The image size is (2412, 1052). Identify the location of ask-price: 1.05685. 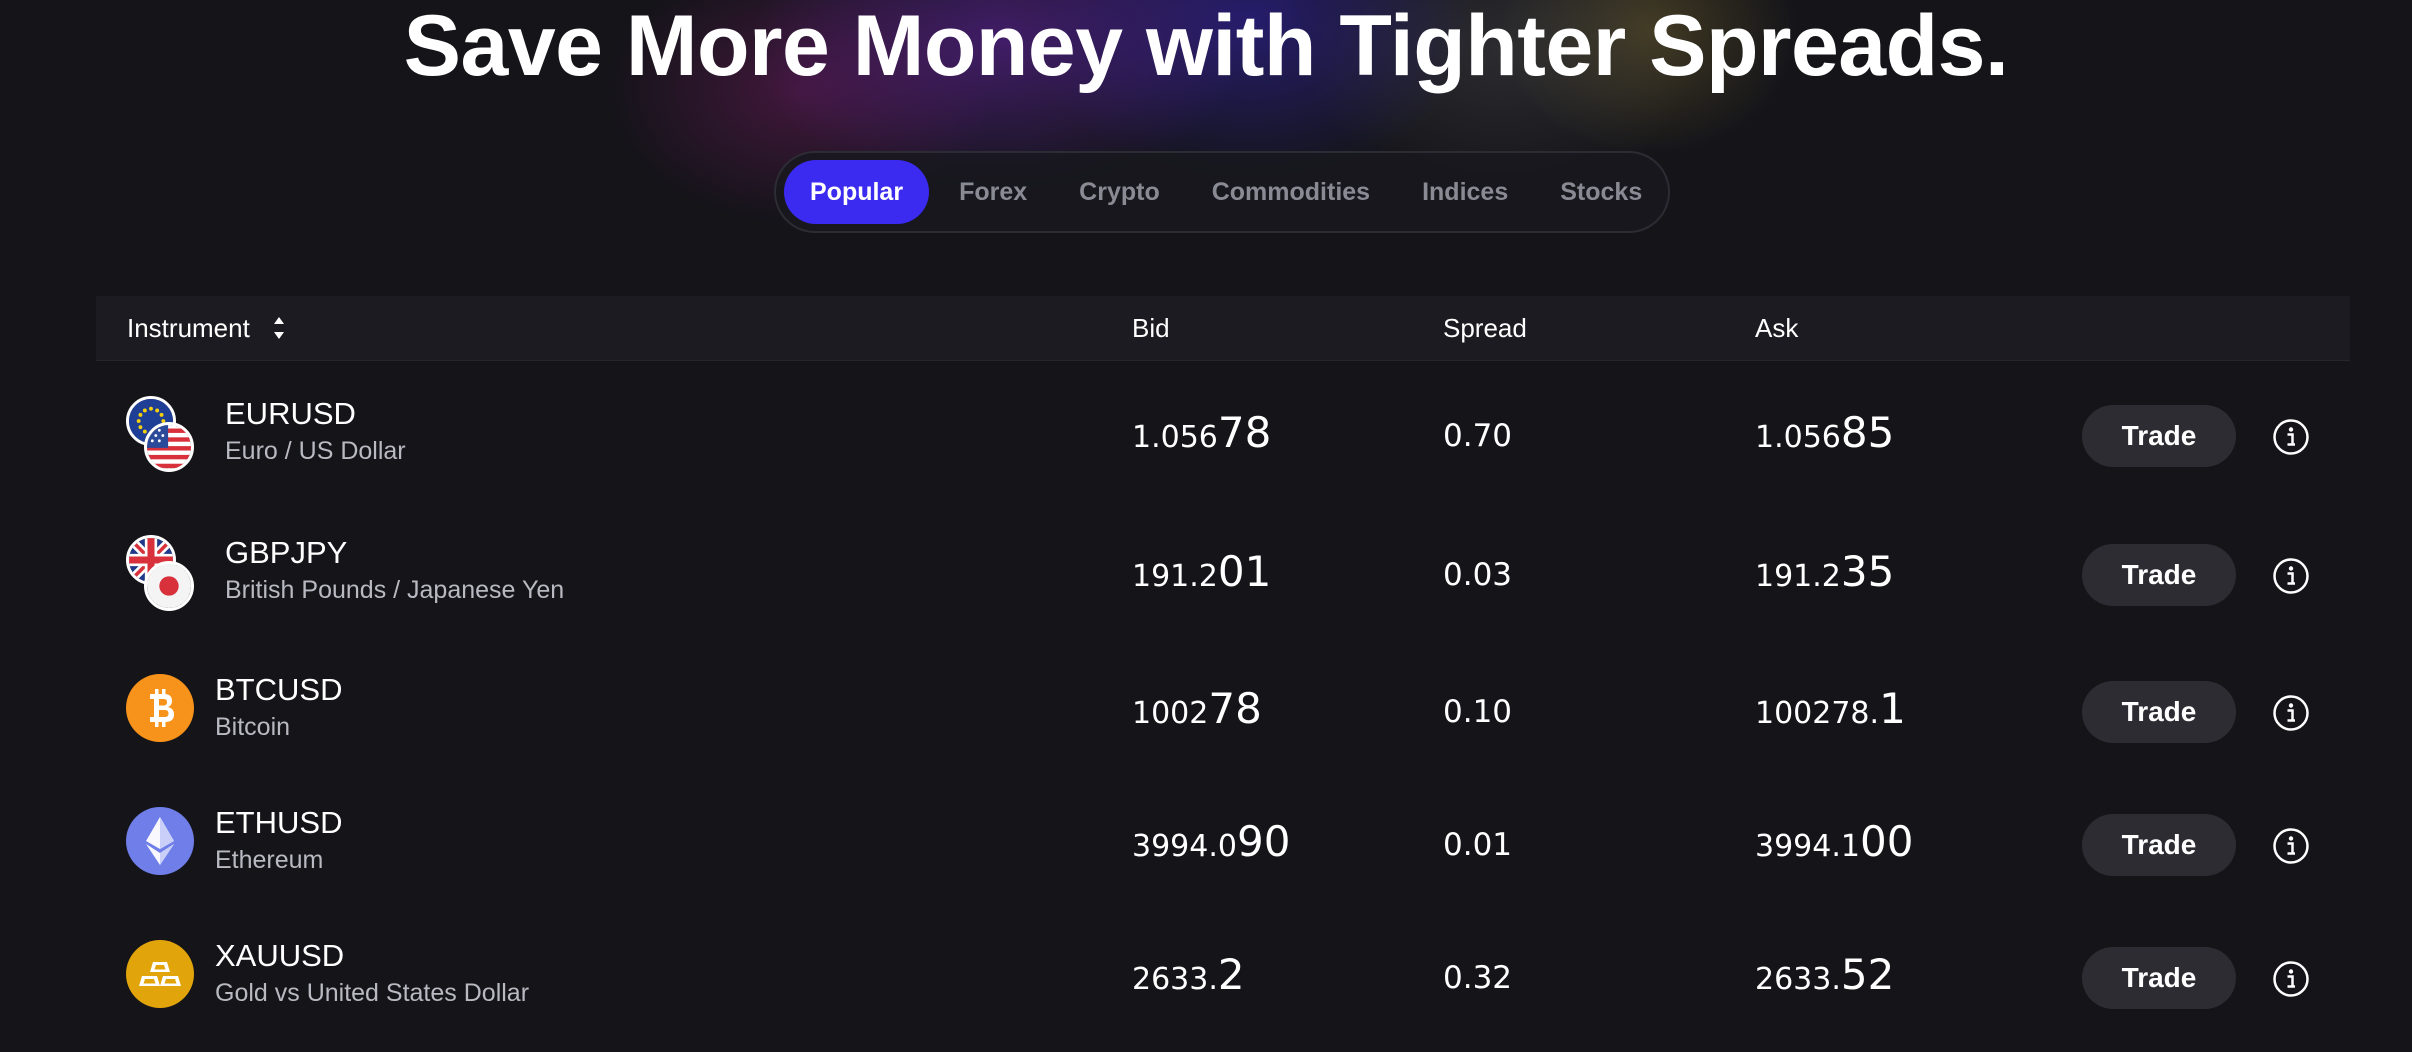
(1825, 432).